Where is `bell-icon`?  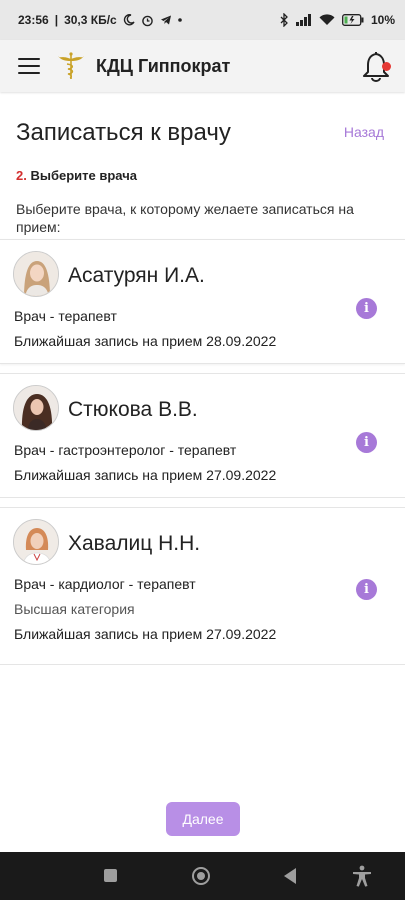 bell-icon is located at coordinates (376, 66).